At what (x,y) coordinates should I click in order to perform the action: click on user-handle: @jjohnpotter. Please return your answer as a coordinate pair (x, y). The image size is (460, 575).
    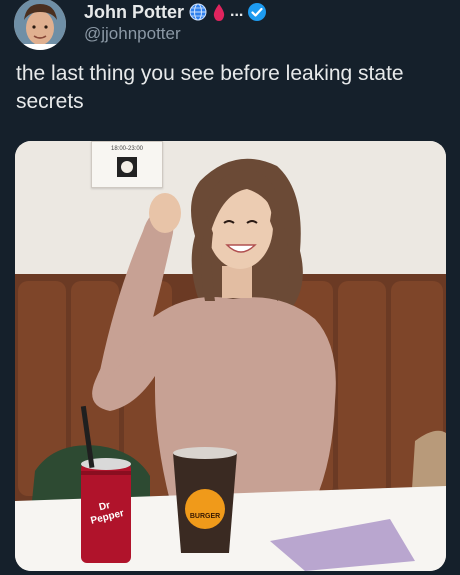
    Looking at the image, I should click on (132, 34).